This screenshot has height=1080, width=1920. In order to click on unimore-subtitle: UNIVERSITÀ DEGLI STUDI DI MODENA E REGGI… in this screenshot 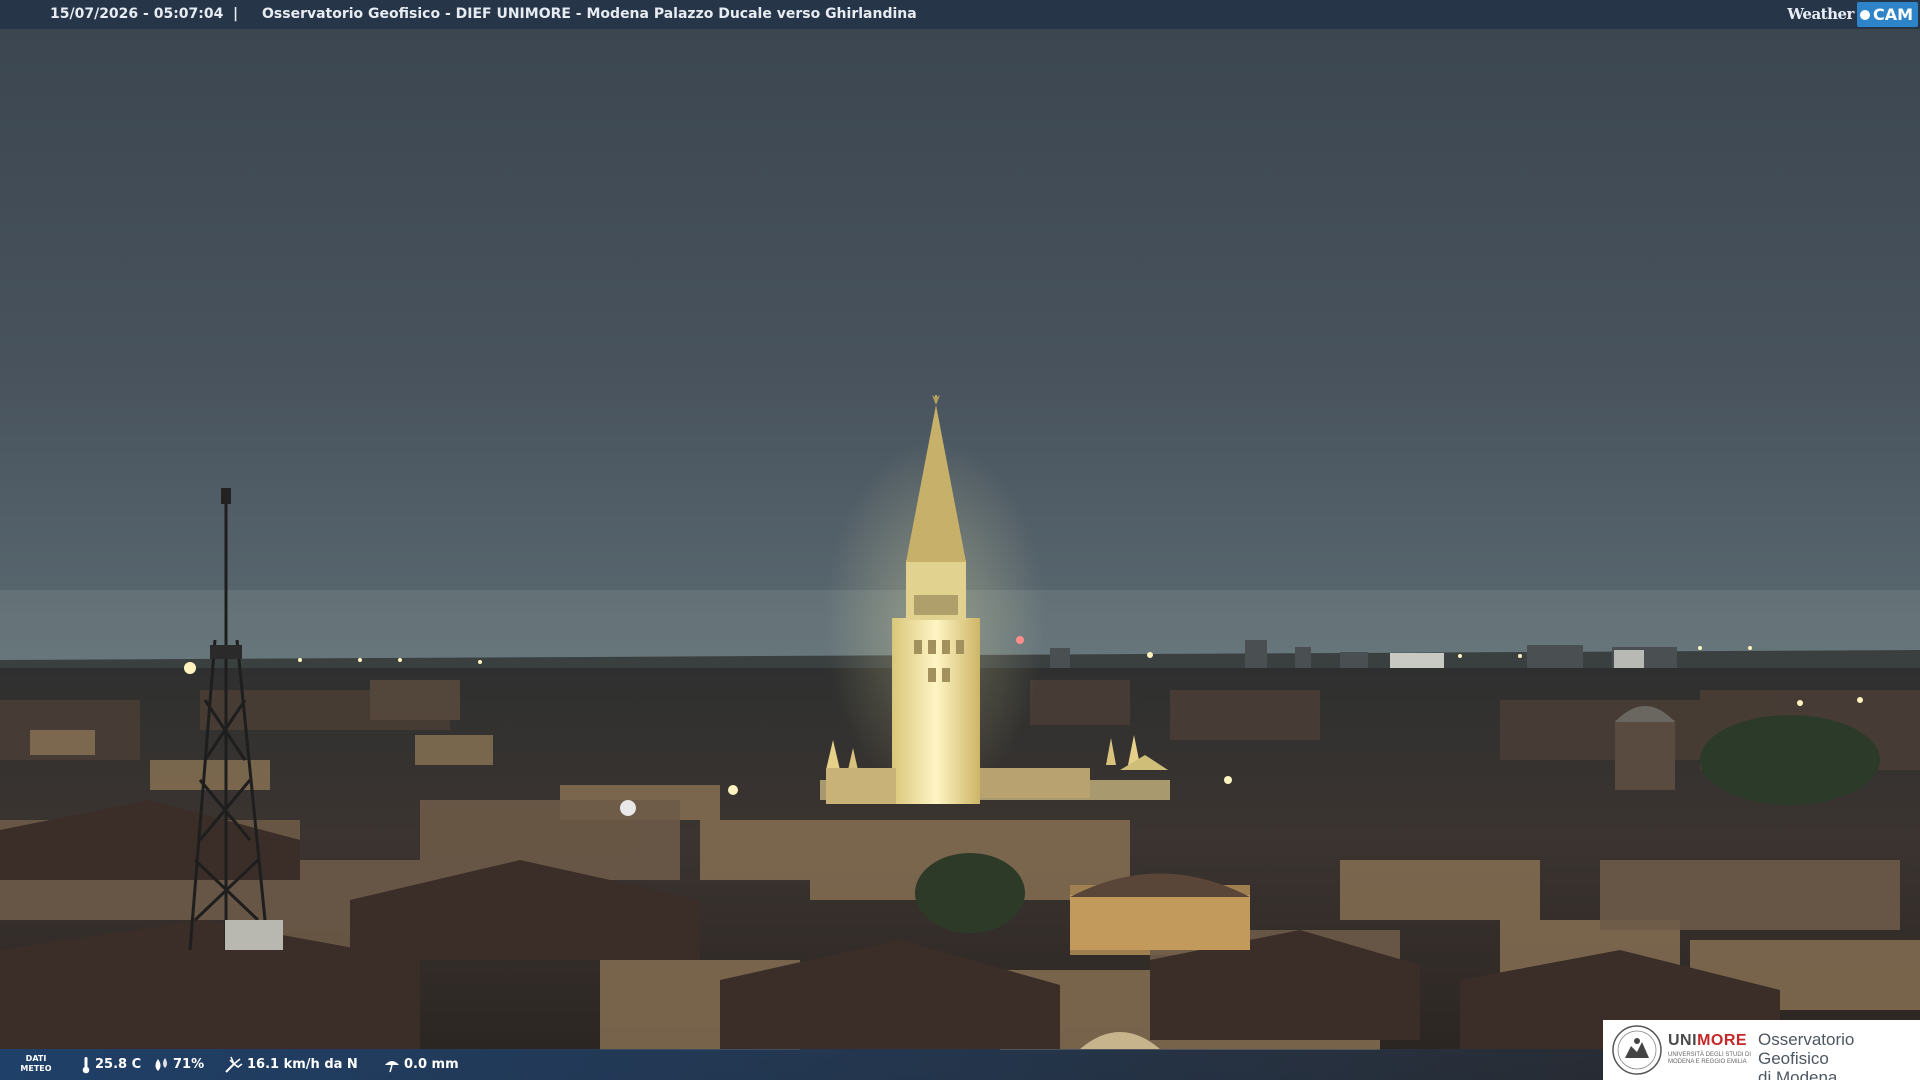, I will do `click(1710, 1058)`.